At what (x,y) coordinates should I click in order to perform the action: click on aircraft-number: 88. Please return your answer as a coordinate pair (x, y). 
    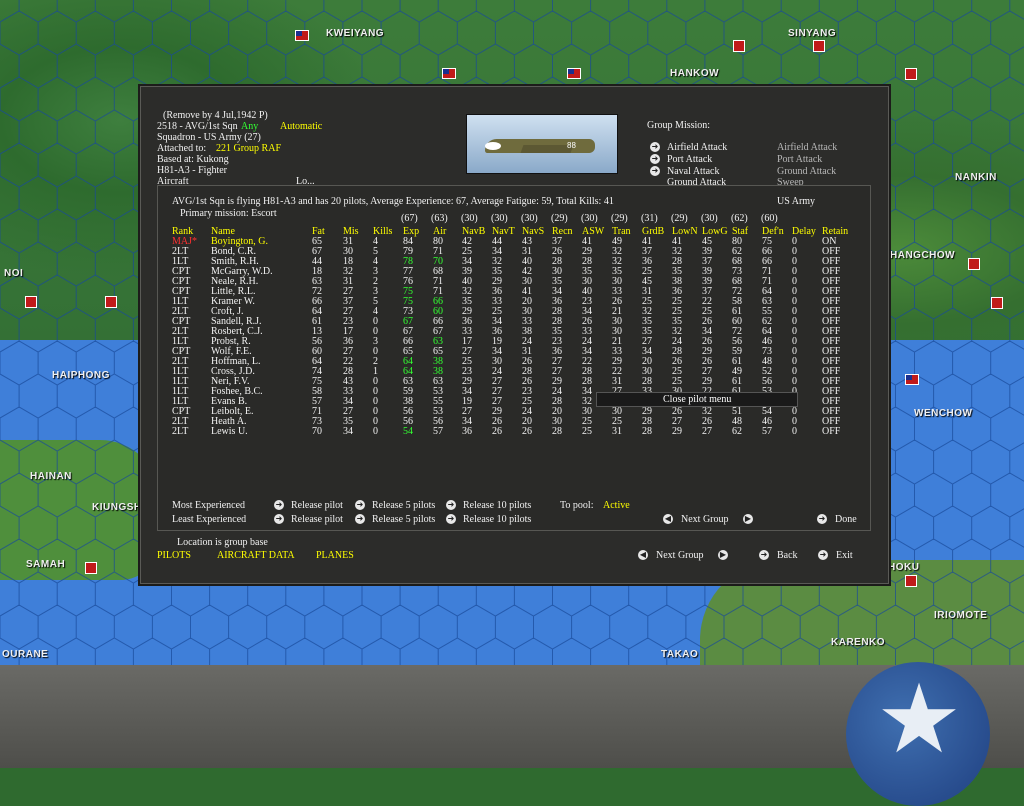
    Looking at the image, I should click on (571, 145).